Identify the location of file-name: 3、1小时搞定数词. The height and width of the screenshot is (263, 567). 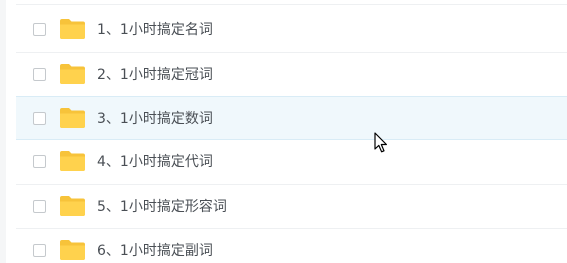
(155, 119).